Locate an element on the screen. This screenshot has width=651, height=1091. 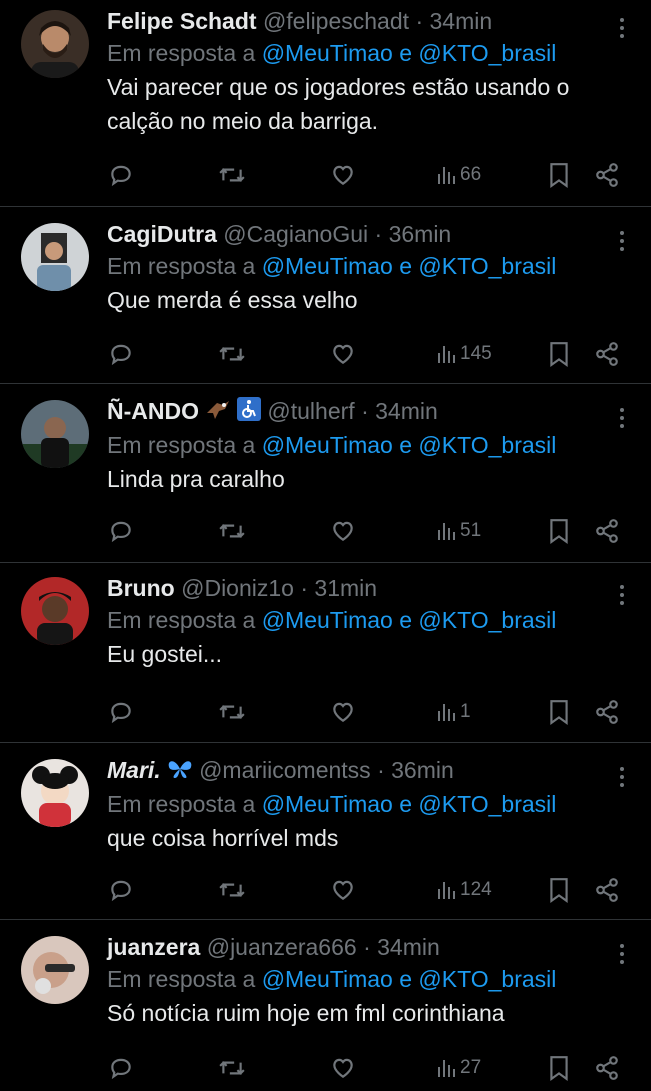
user-handle: @mariicomentss is located at coordinates (285, 770).